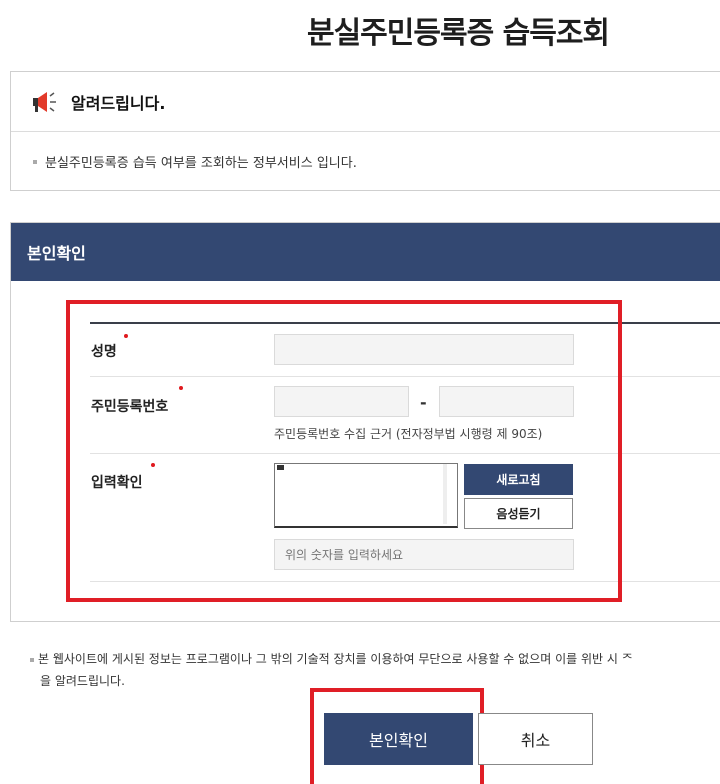 The image size is (720, 784). Describe the element at coordinates (535, 739) in the screenshot. I see `cancel-button: 취소` at that location.